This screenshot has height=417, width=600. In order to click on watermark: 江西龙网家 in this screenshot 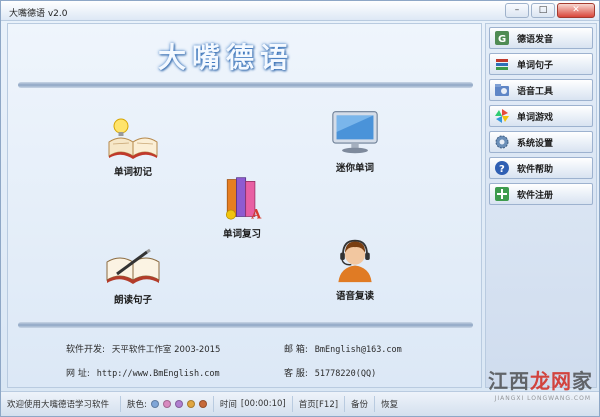, I will do `click(540, 379)`.